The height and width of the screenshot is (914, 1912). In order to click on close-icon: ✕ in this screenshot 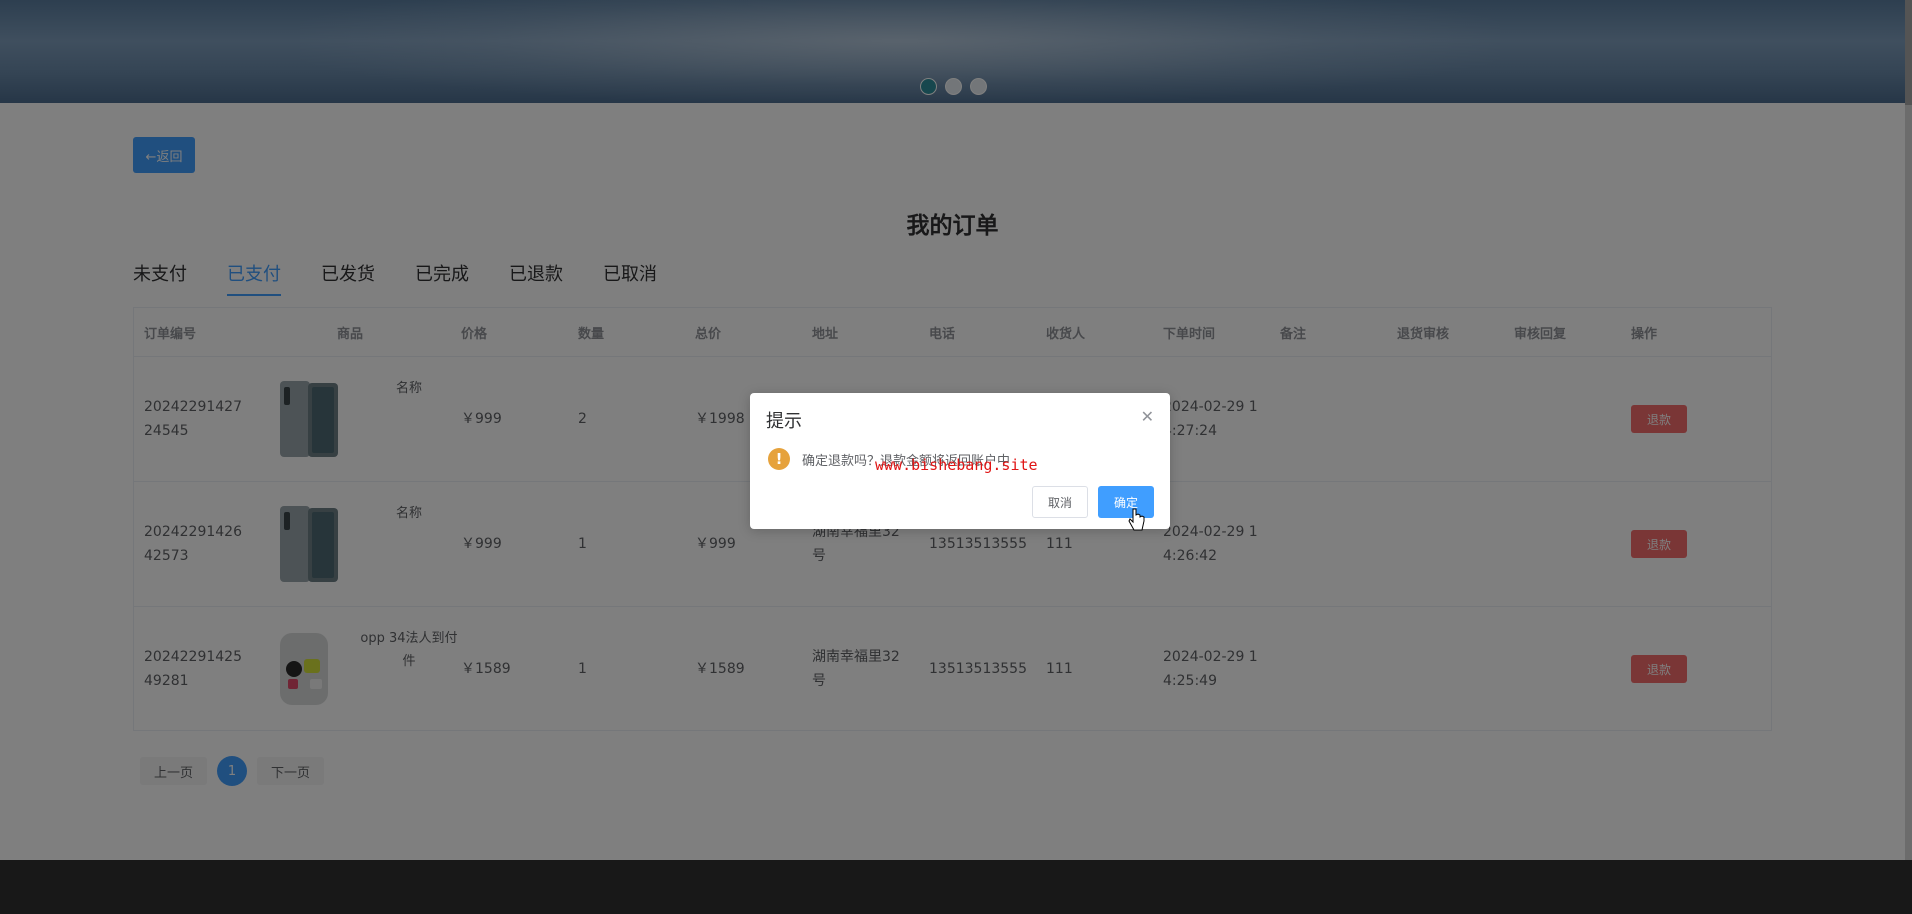, I will do `click(1147, 416)`.